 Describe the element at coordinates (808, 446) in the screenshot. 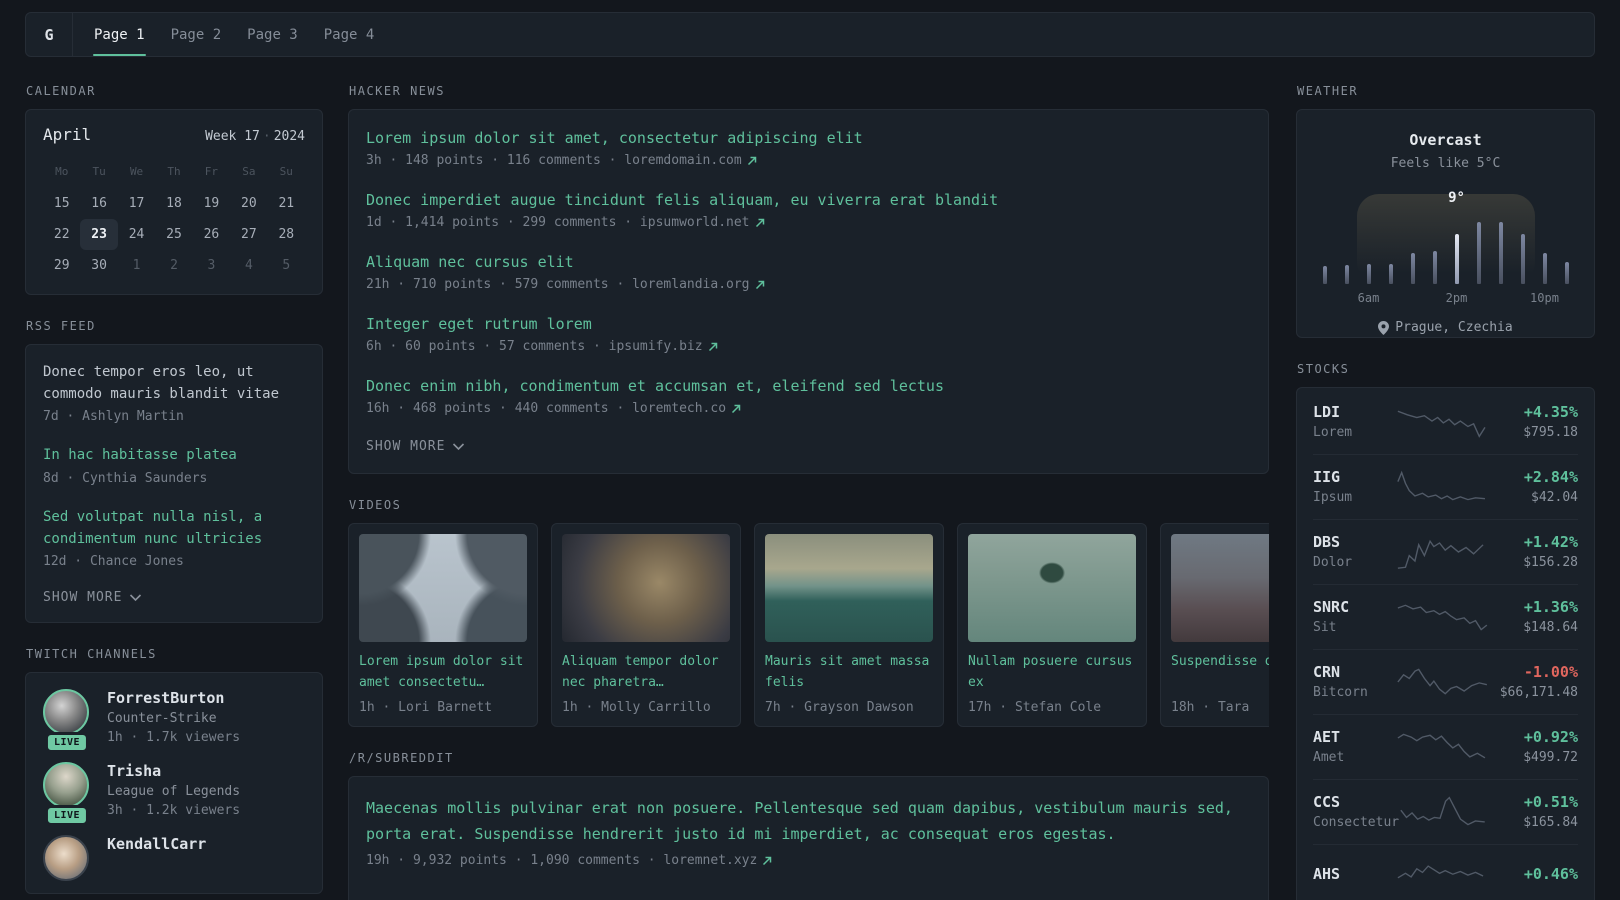

I see `hn-show-more-button: SHOW MORE` at that location.